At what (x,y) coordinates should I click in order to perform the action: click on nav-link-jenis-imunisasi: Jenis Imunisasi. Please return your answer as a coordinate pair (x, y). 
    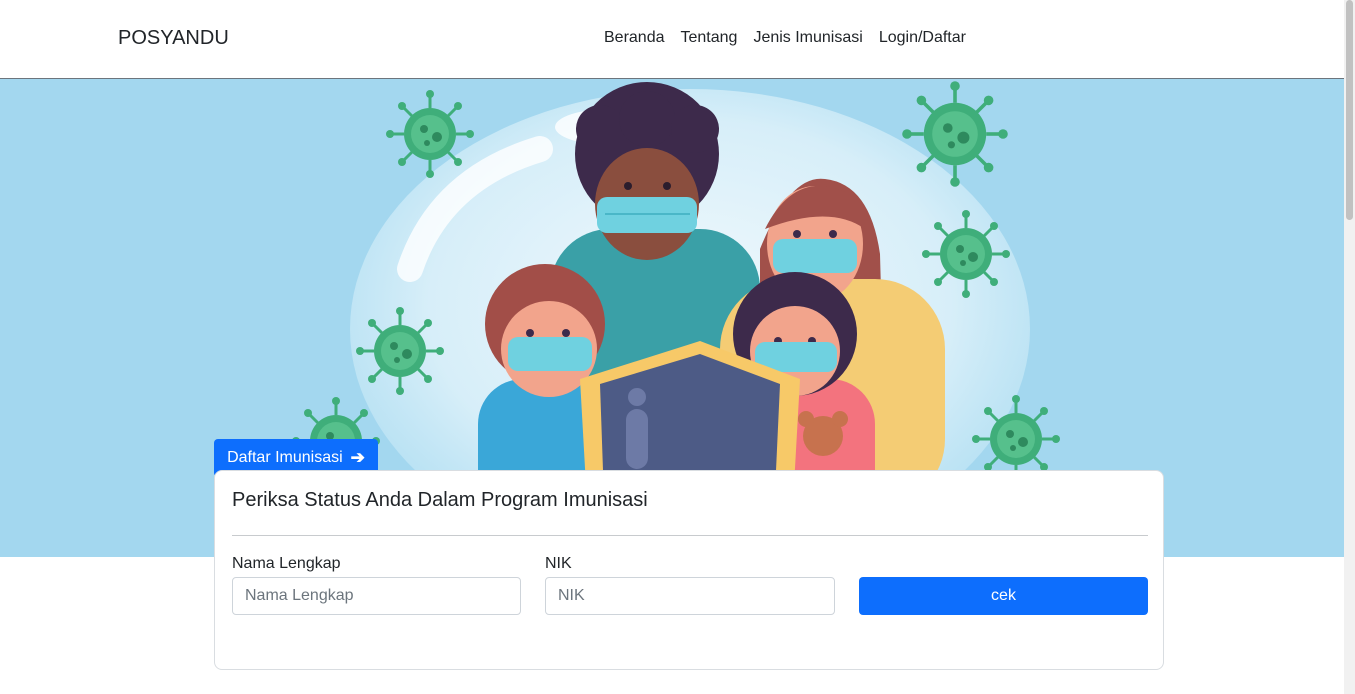
    Looking at the image, I should click on (807, 38).